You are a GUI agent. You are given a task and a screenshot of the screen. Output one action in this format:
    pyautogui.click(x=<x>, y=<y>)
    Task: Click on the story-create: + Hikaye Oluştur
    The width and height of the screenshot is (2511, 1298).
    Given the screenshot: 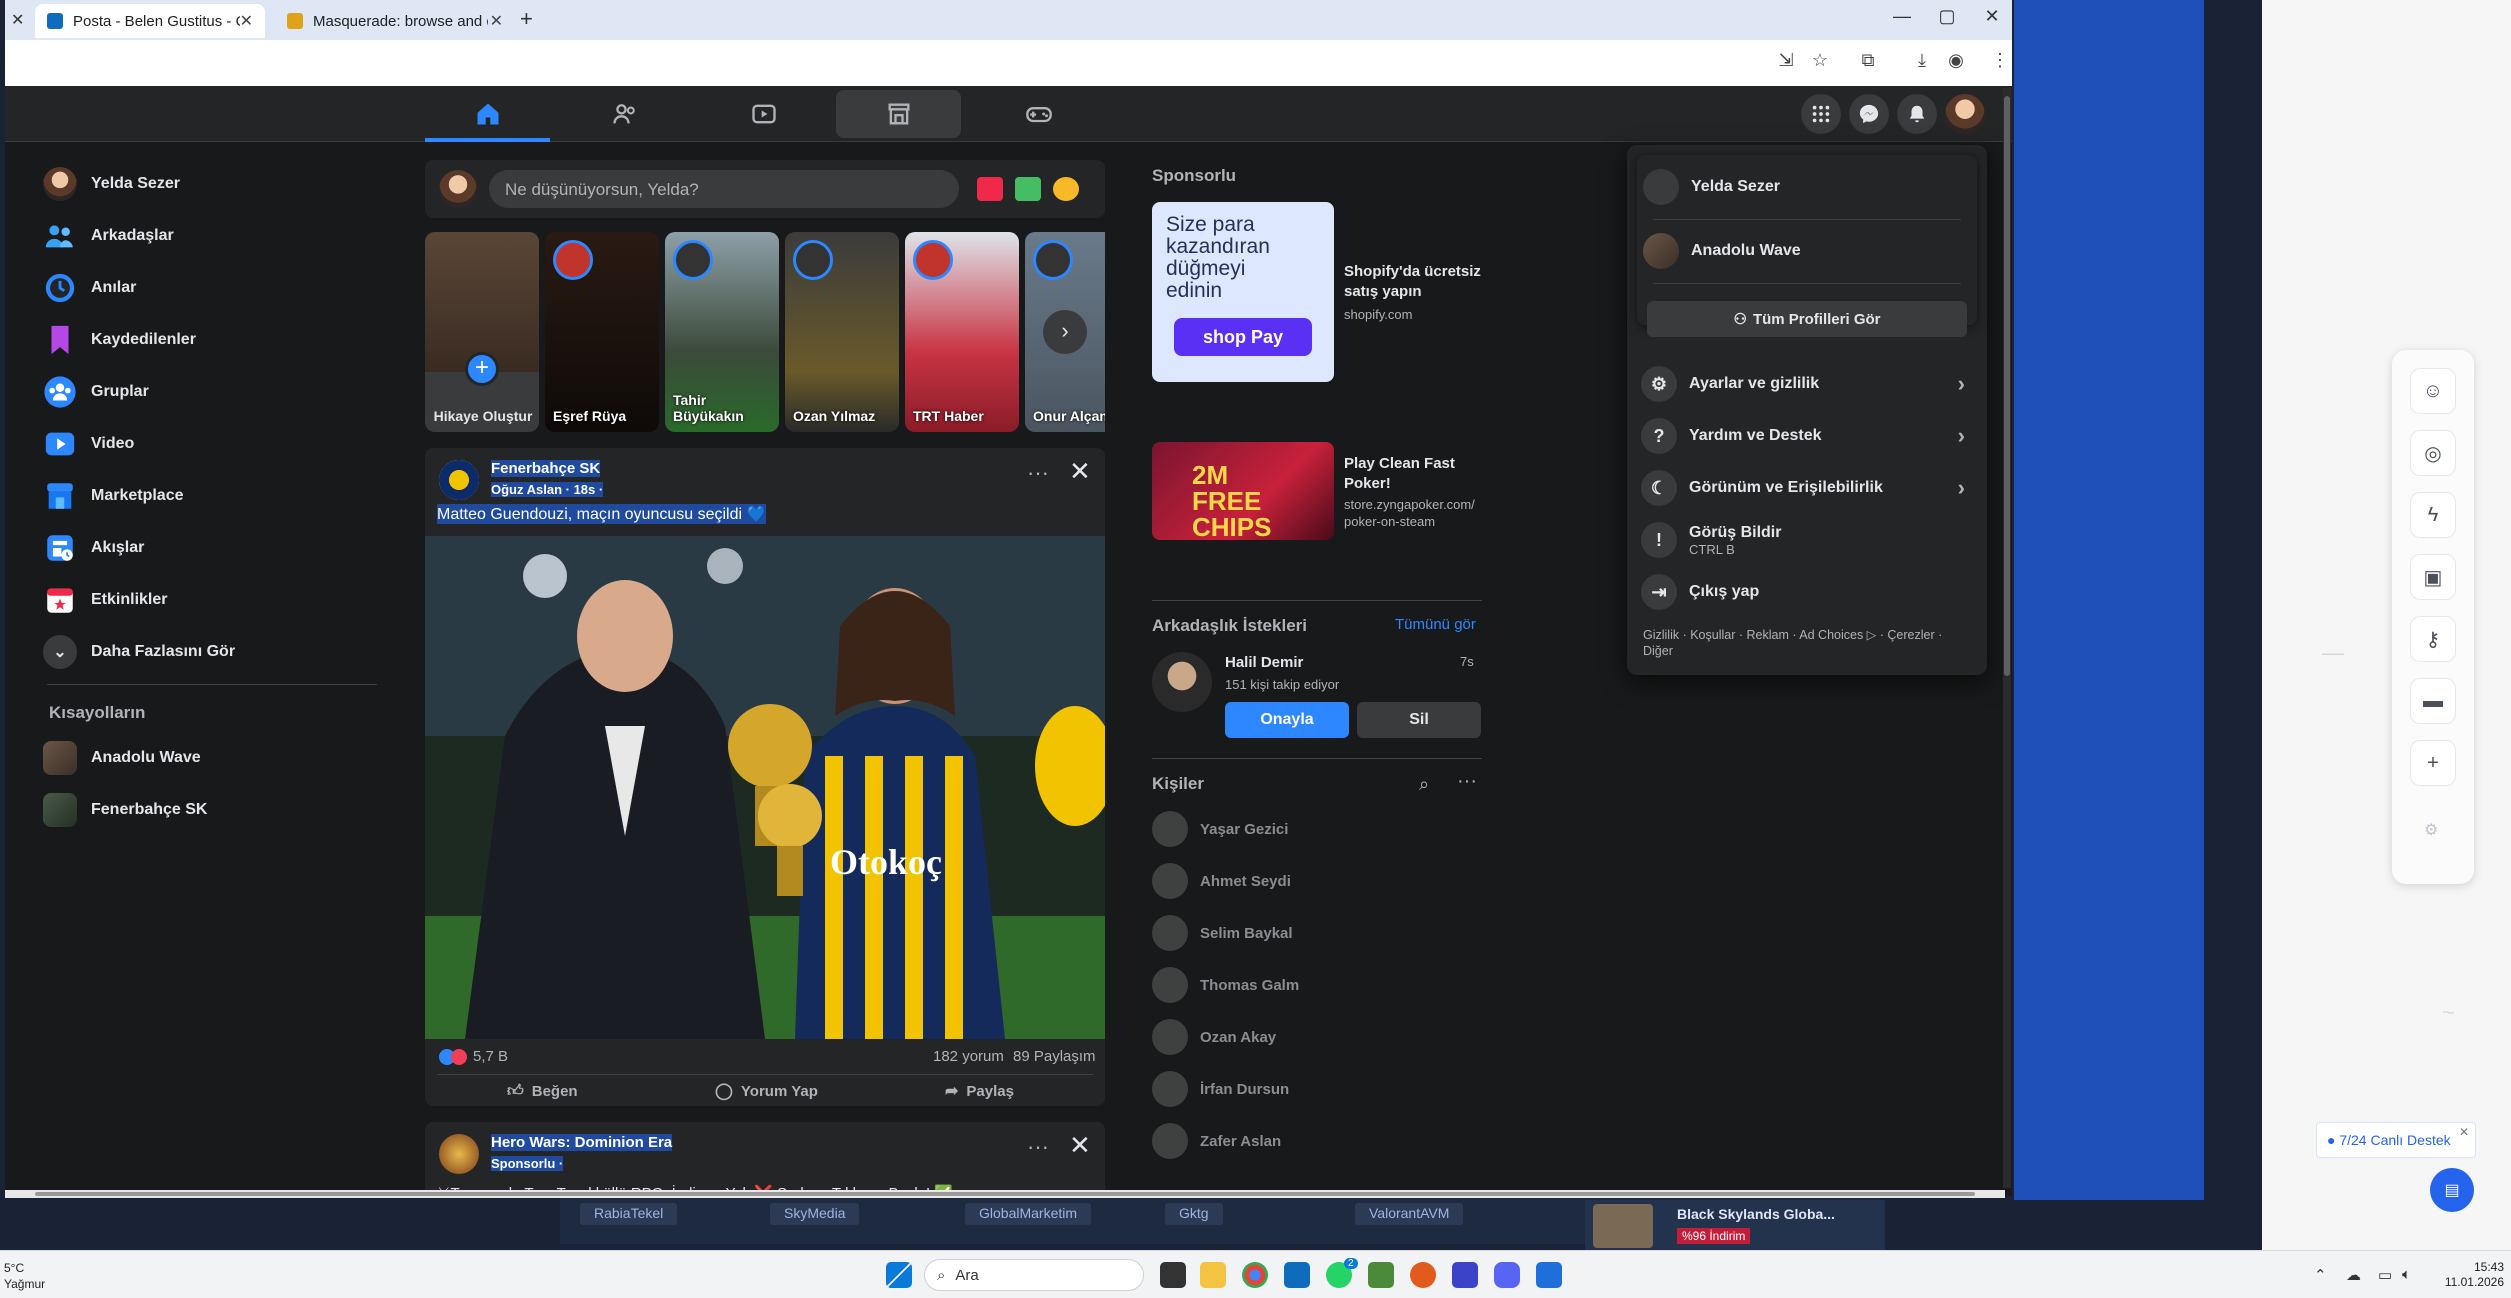 What is the action you would take?
    pyautogui.click(x=482, y=332)
    